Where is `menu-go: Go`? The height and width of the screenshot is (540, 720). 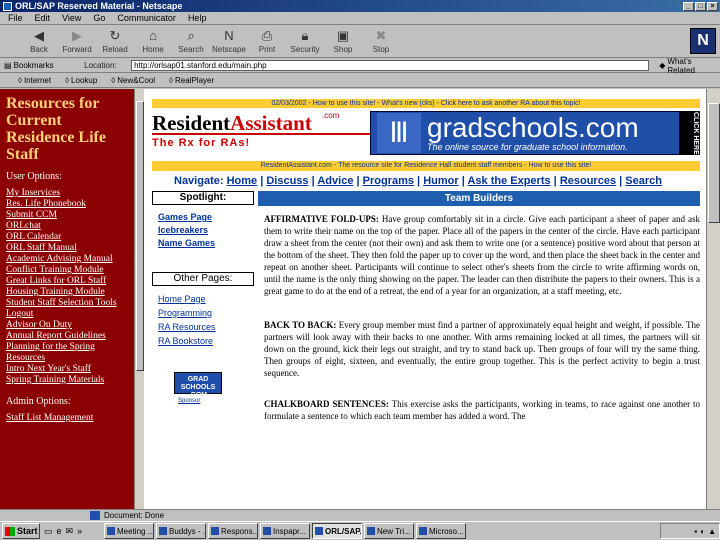
menu-go: Go is located at coordinates (99, 18).